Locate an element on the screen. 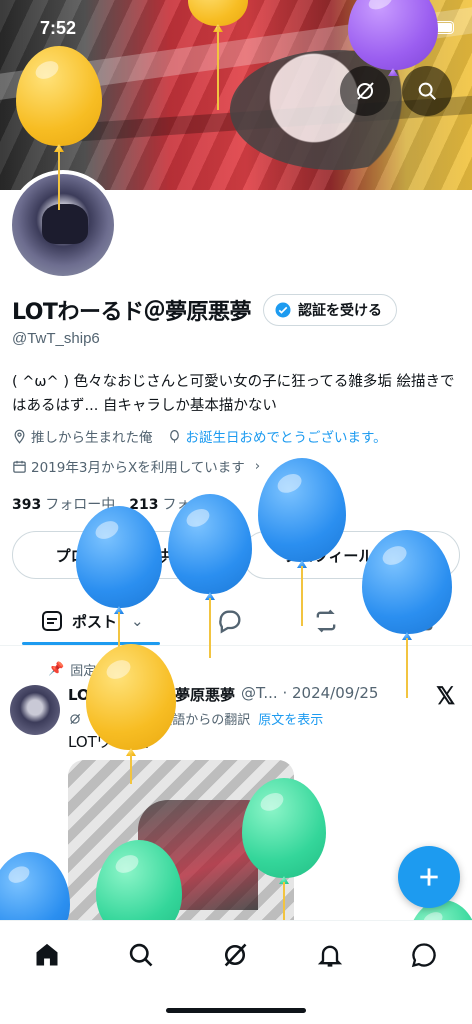 The height and width of the screenshot is (1024, 472). birthday: お誕生日おめでとうございます。 is located at coordinates (277, 436).